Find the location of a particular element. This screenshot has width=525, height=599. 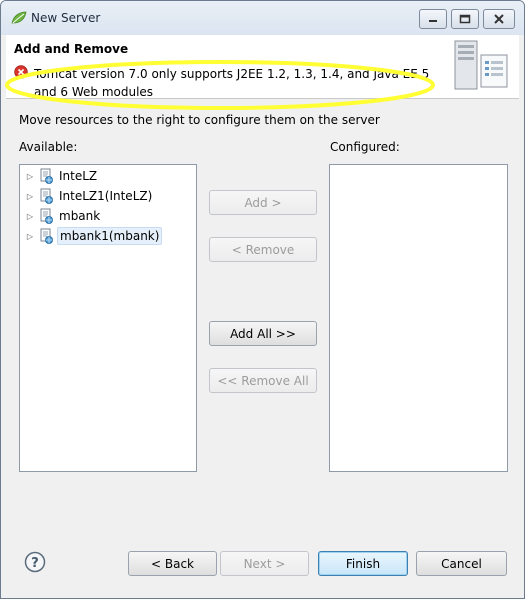

maximize-button is located at coordinates (465, 19).